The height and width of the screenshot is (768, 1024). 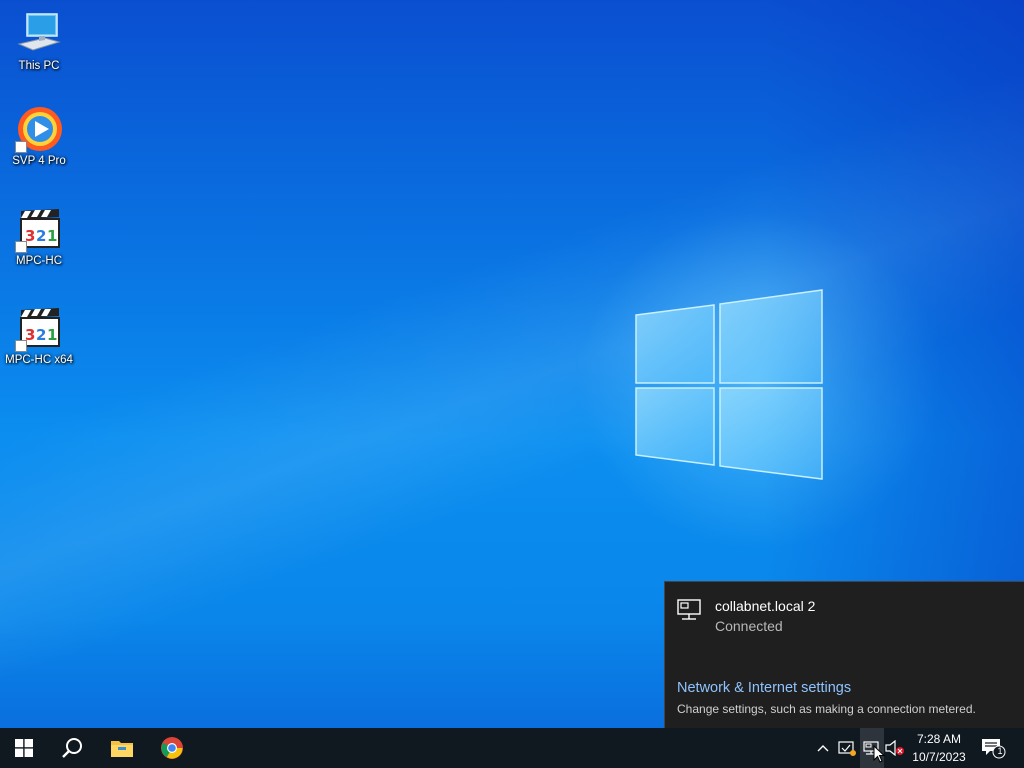 I want to click on search-button, so click(x=72, y=748).